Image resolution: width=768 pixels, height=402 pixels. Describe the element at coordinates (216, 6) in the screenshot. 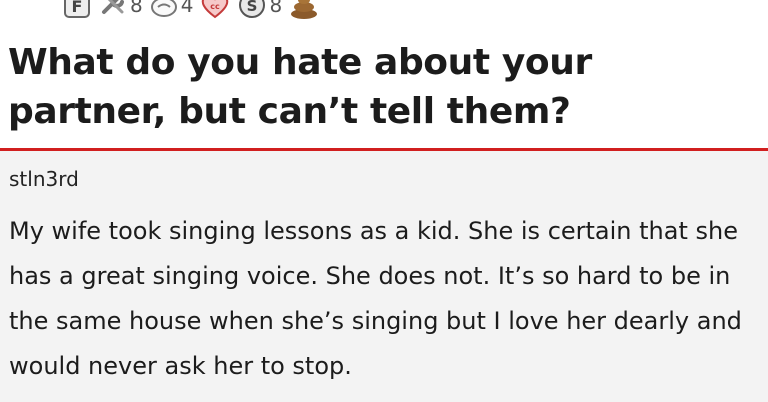

I see `svg-text: cc` at that location.